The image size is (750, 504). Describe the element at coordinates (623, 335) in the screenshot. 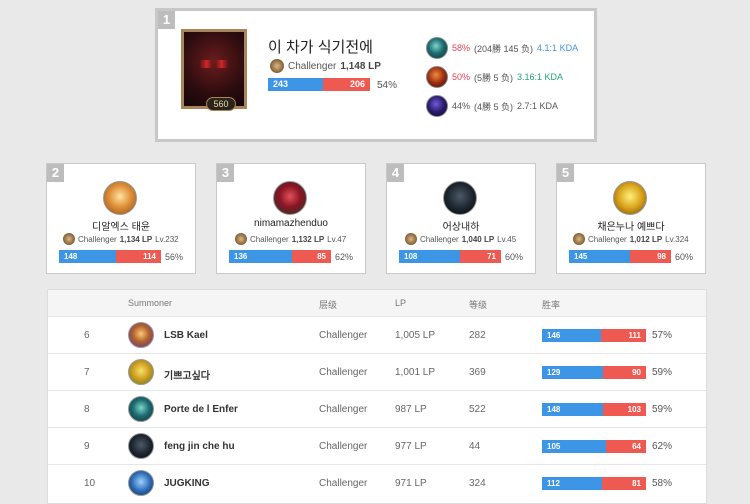

I see `losses-count: 111` at that location.